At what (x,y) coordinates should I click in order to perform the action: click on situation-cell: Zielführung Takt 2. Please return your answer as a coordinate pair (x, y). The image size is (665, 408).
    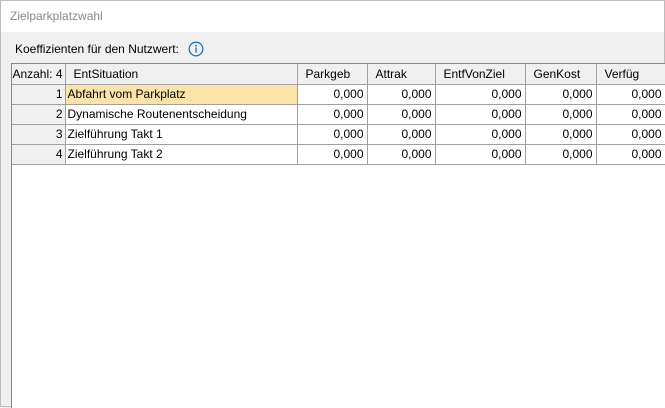
    Looking at the image, I should click on (181, 154).